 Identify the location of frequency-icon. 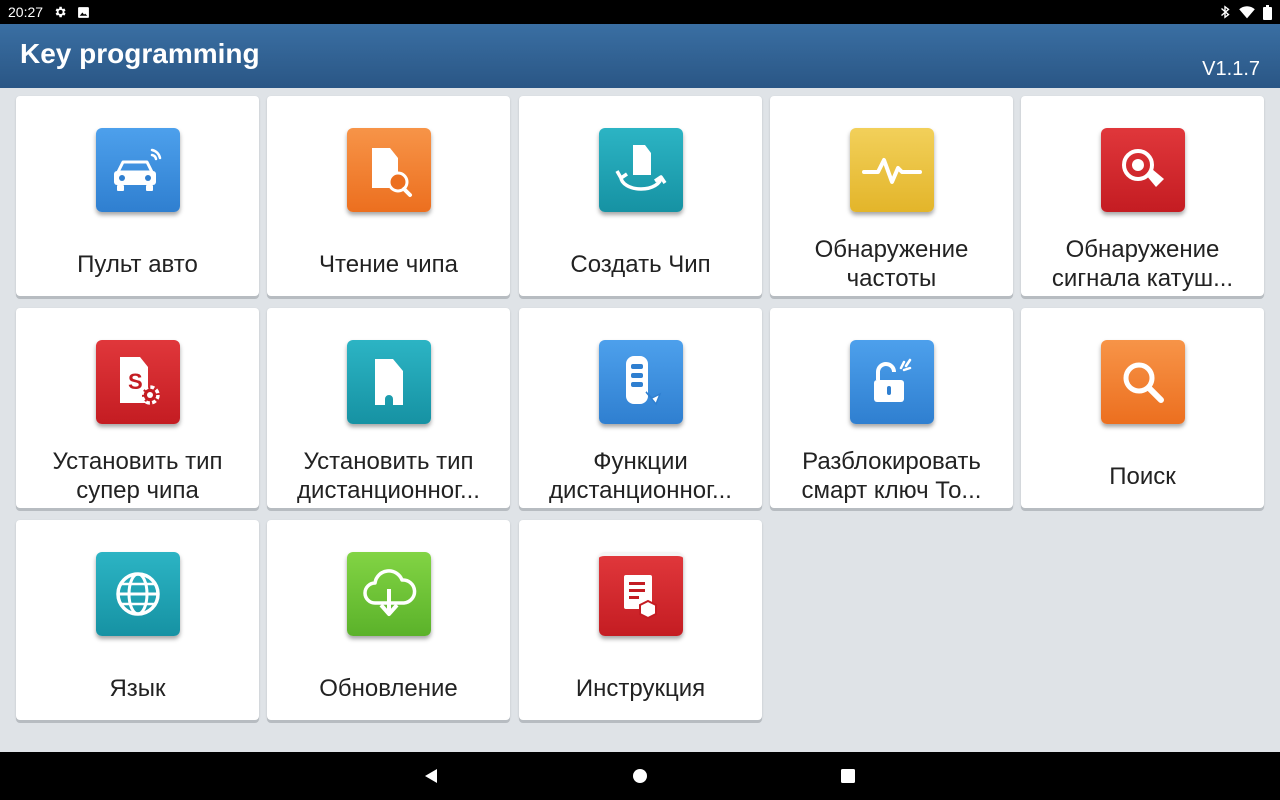
(892, 170).